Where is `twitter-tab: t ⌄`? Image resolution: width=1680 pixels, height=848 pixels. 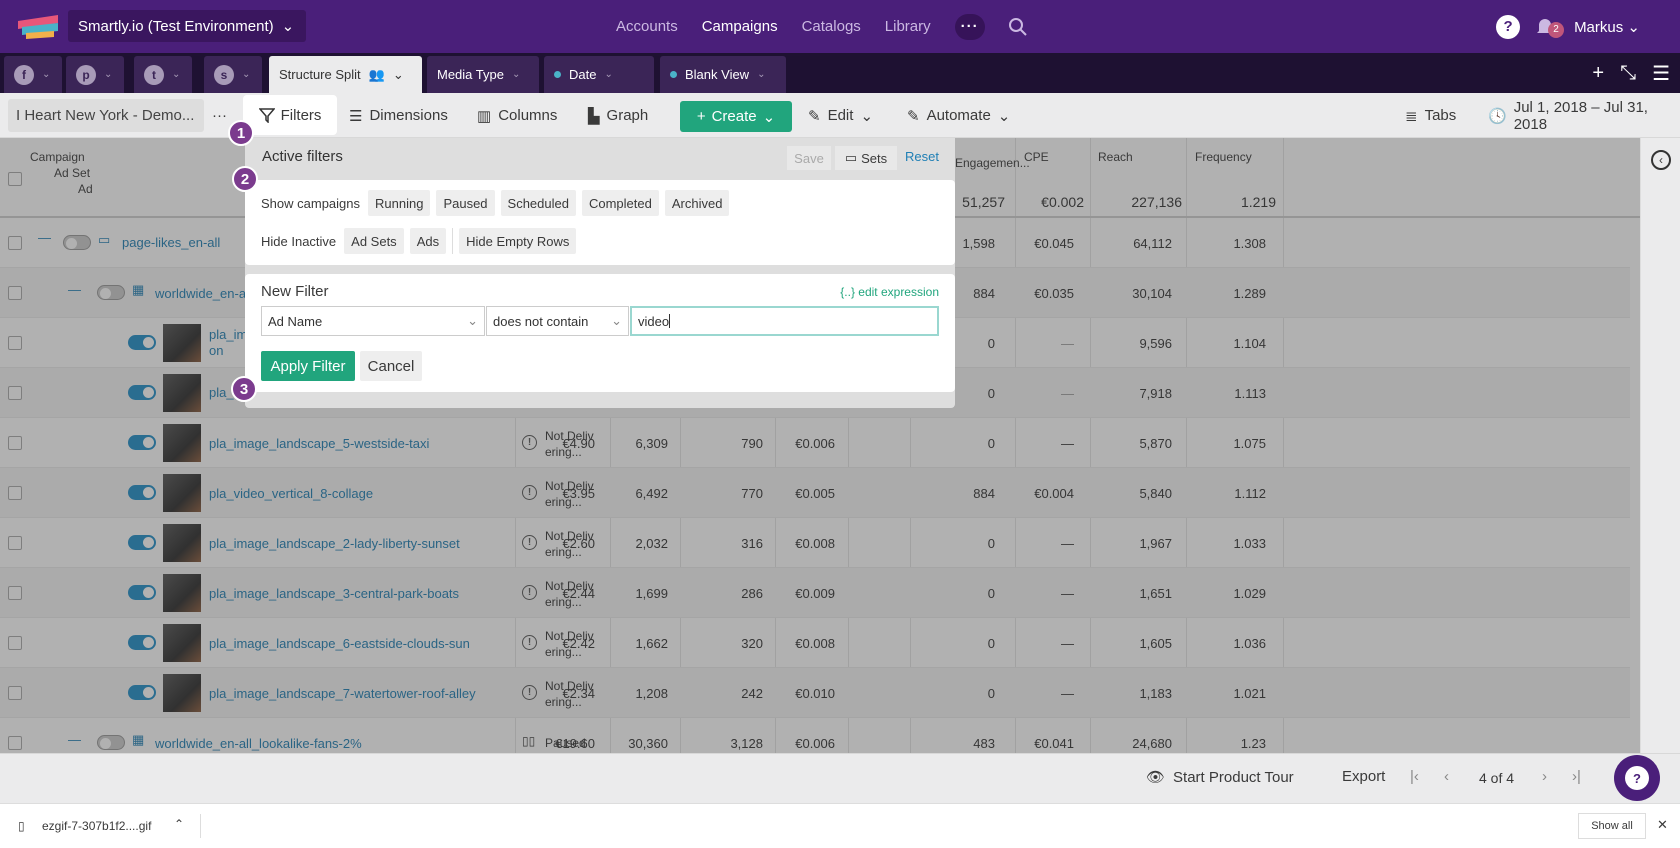
twitter-tab: t ⌄ is located at coordinates (163, 74).